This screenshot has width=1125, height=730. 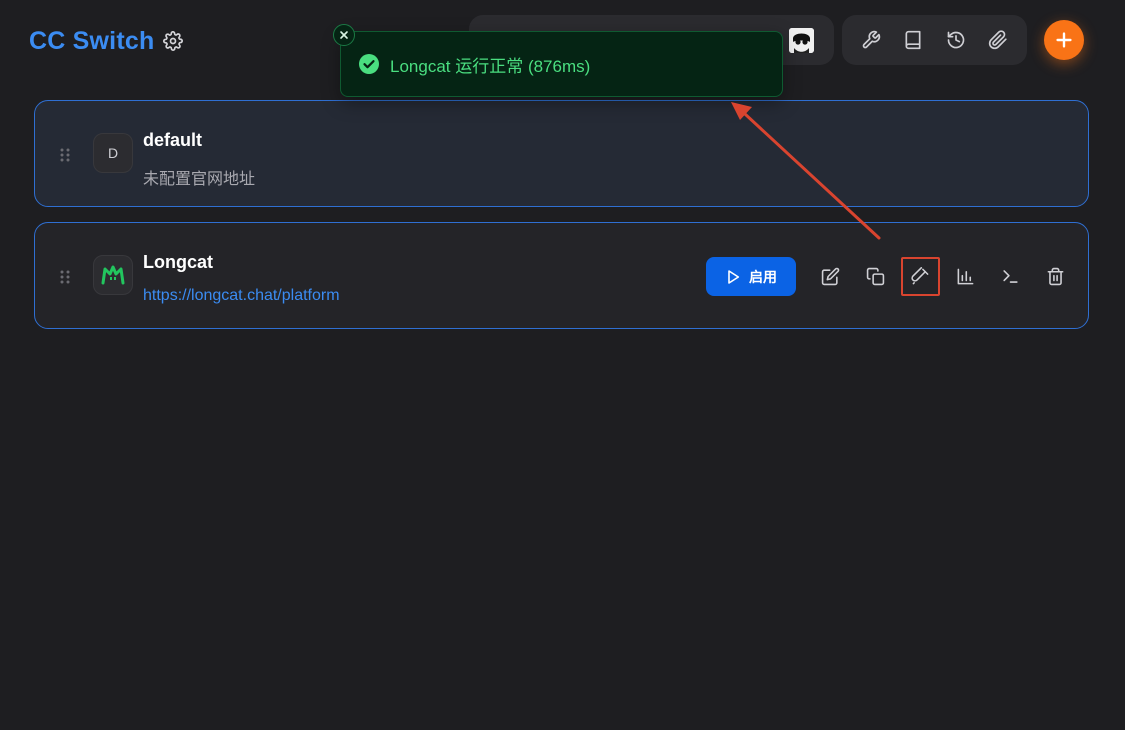 I want to click on add-provider-button, so click(x=1064, y=40).